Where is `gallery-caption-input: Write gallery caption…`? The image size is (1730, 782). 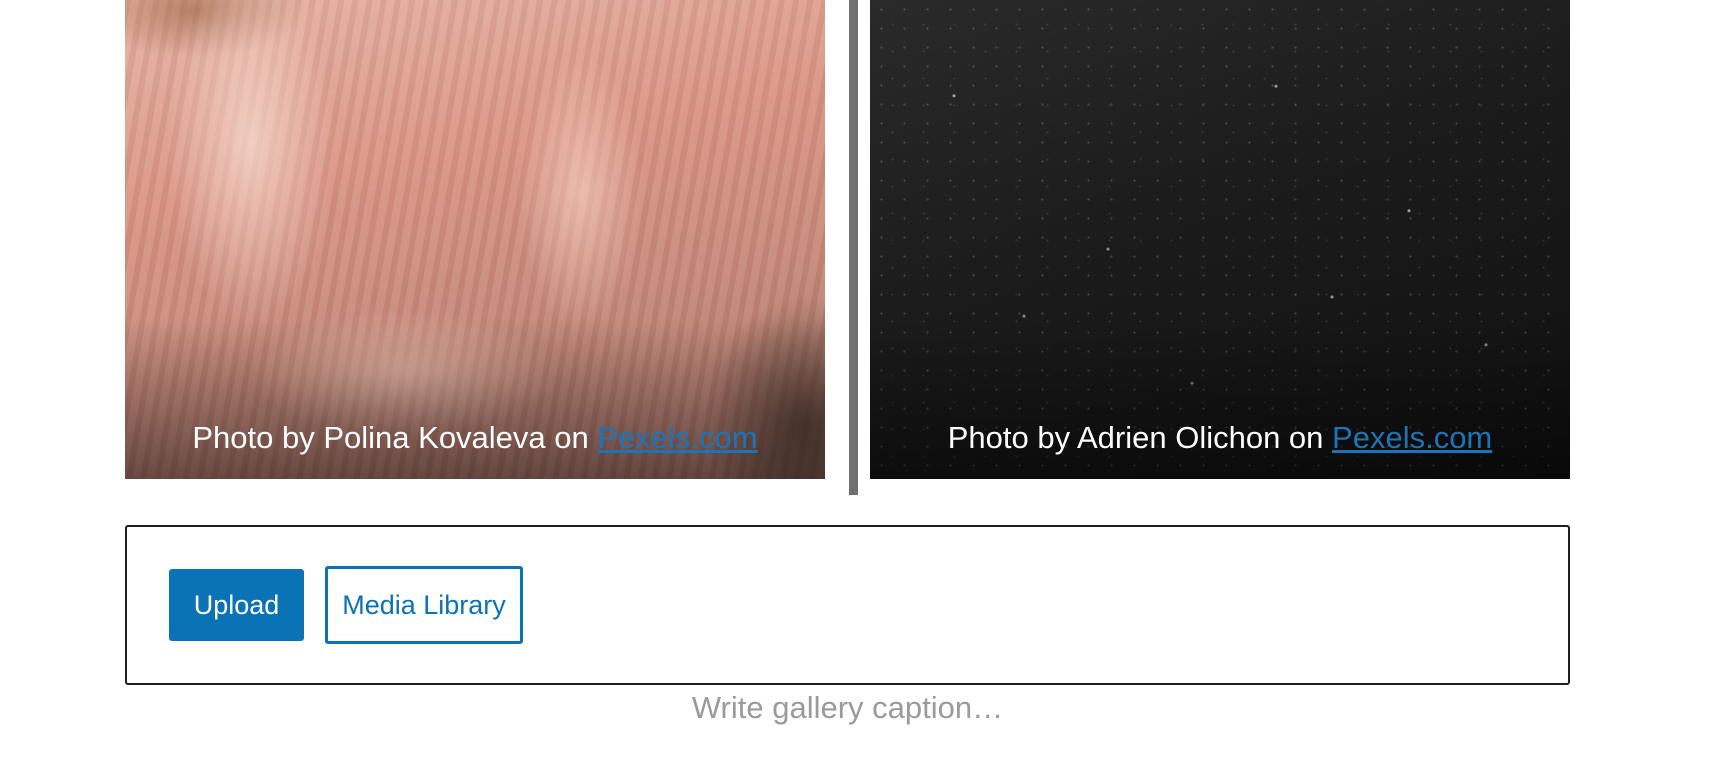 gallery-caption-input: Write gallery caption… is located at coordinates (847, 708).